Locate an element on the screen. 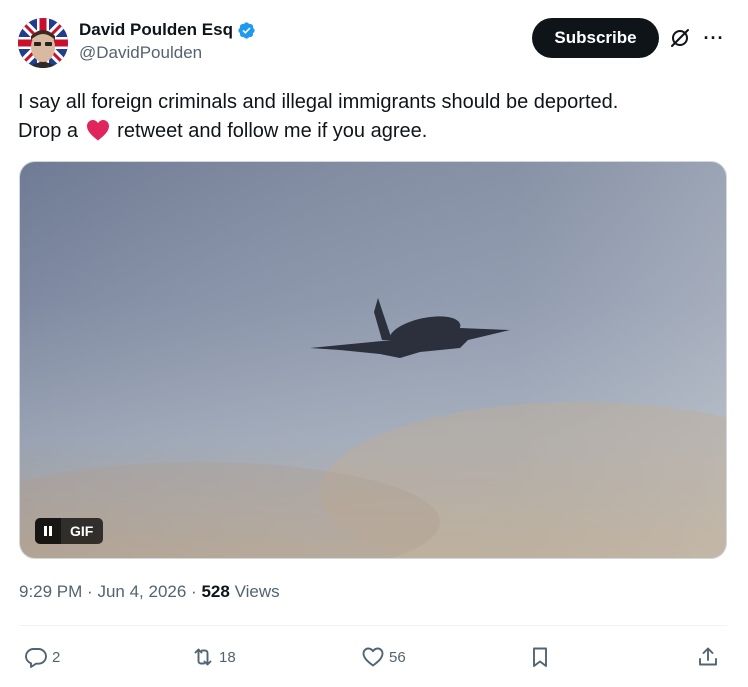 This screenshot has width=748, height=687. tweet-meta: 9:29 PM · Jun 4, 2026 · 528 Views is located at coordinates (149, 592).